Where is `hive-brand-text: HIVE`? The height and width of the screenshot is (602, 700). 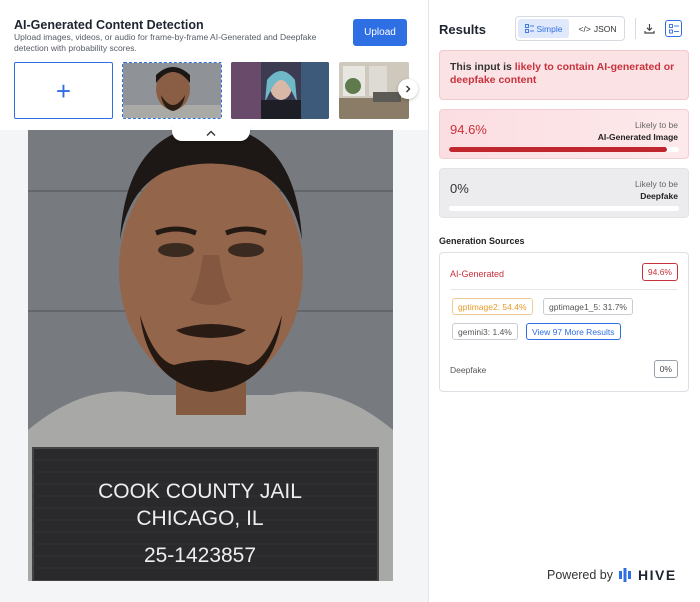 hive-brand-text: HIVE is located at coordinates (657, 575).